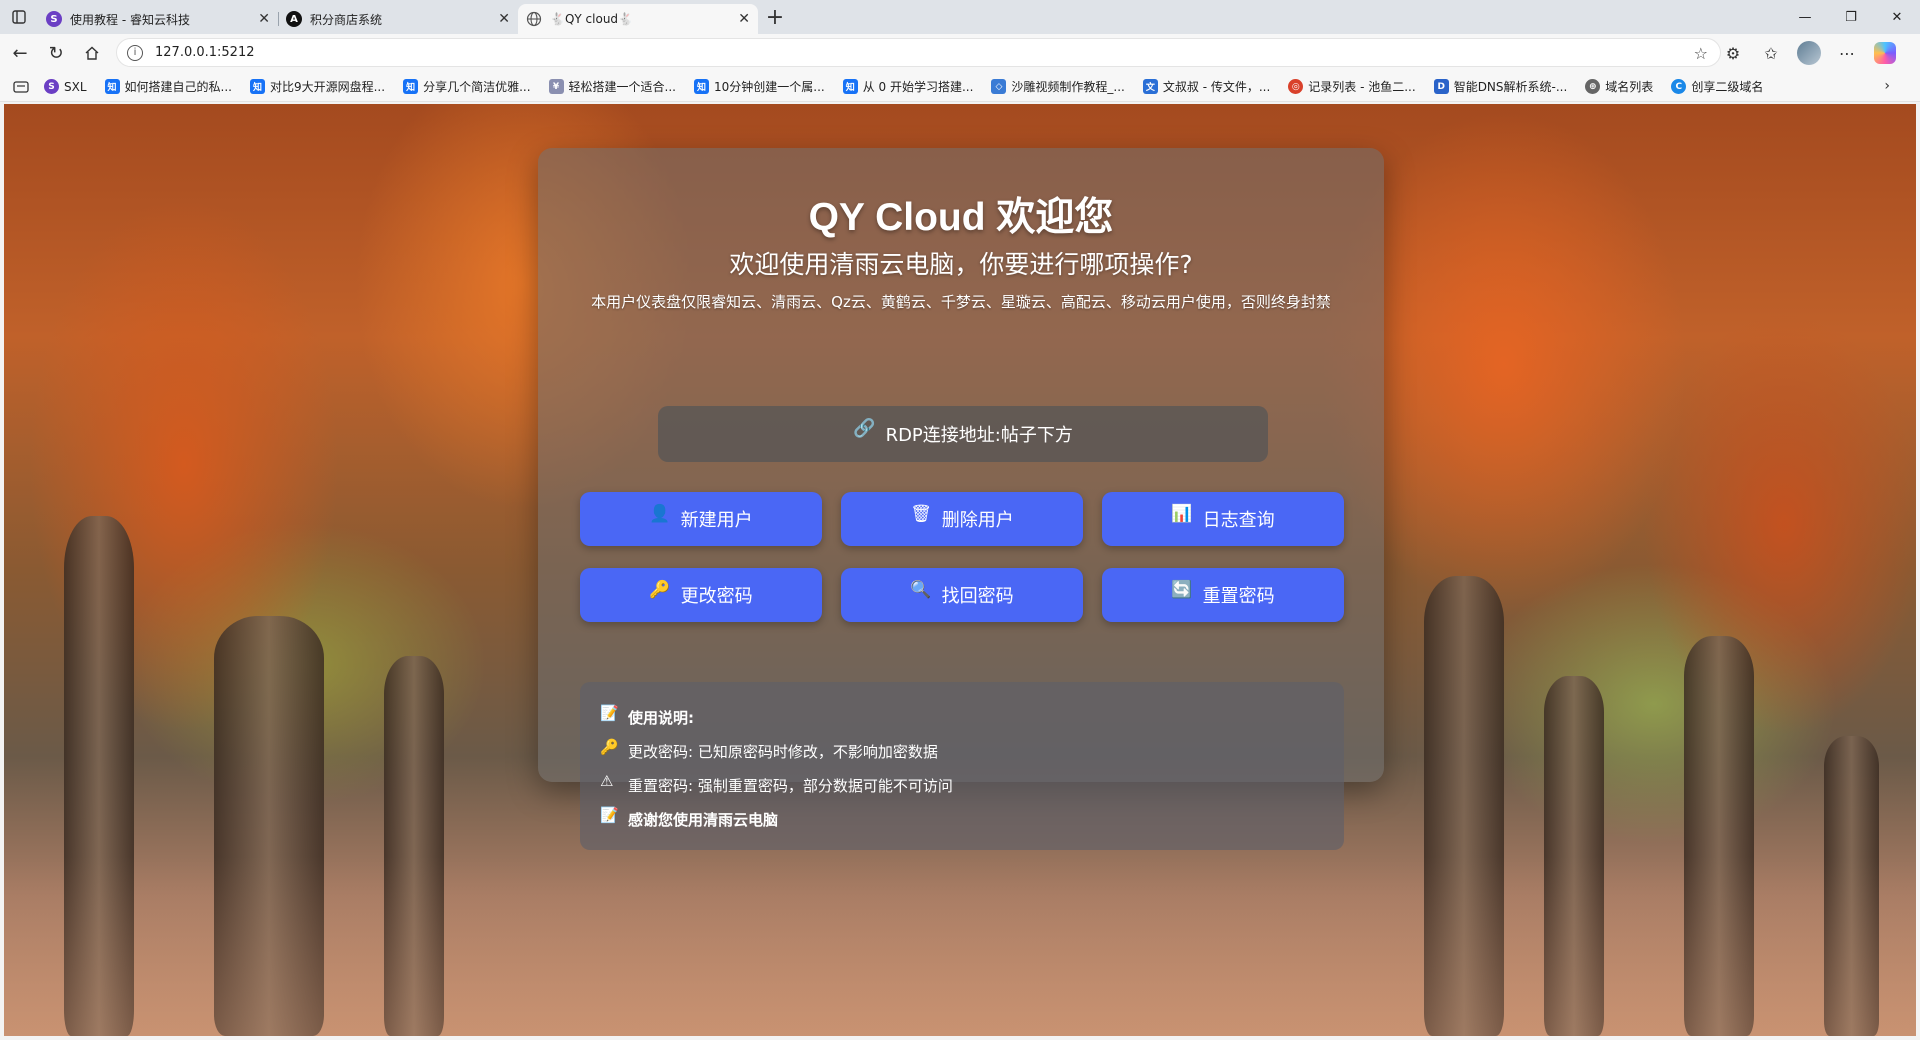  What do you see at coordinates (701, 519) in the screenshot?
I see `new-user-button: 👤 新建用户` at bounding box center [701, 519].